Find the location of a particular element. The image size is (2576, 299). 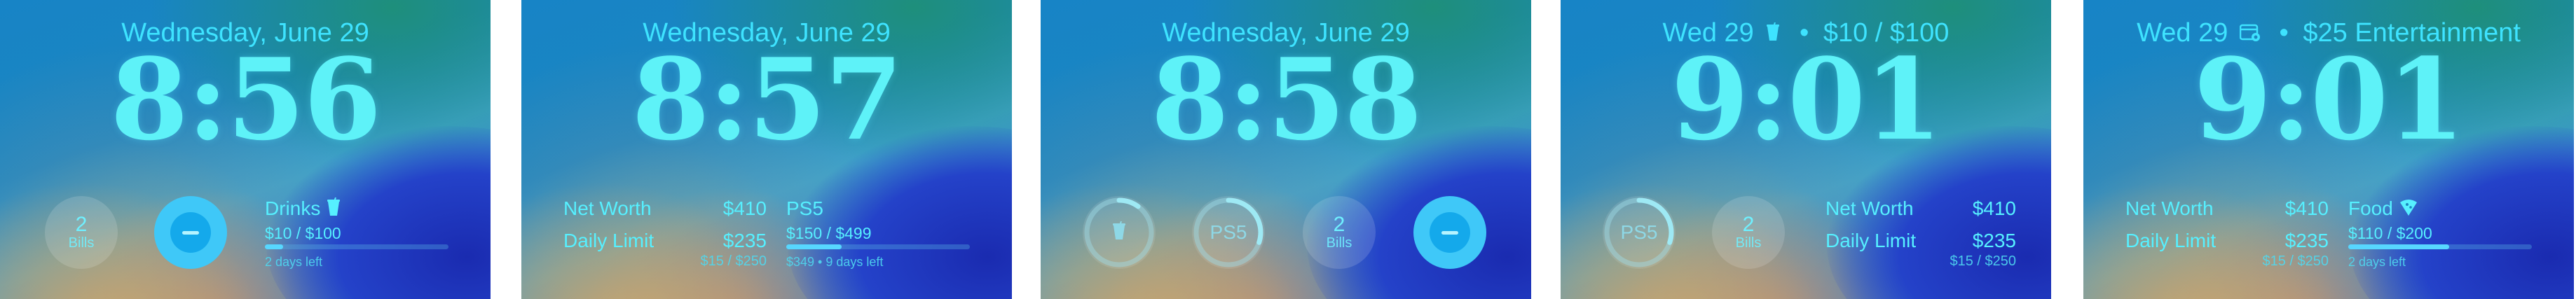

clock-time: 8:57 is located at coordinates (767, 99).